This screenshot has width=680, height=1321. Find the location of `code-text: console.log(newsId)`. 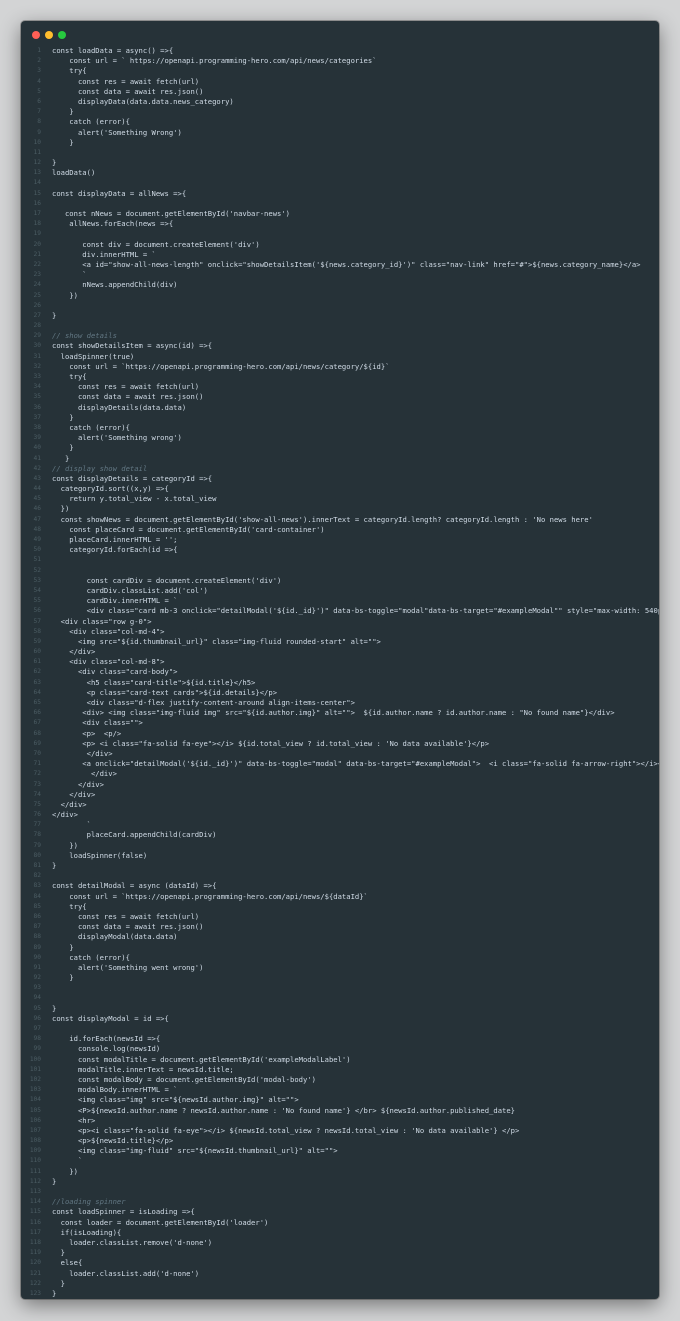

code-text: console.log(newsId) is located at coordinates (106, 1049).